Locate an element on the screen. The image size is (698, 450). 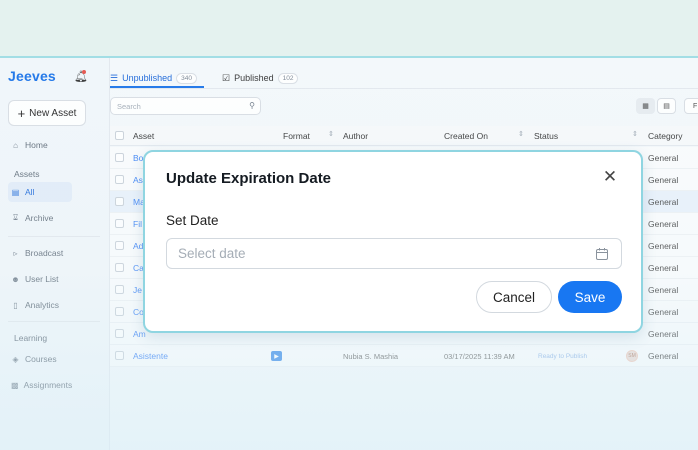
asset-link: Ad is located at coordinates (138, 246).